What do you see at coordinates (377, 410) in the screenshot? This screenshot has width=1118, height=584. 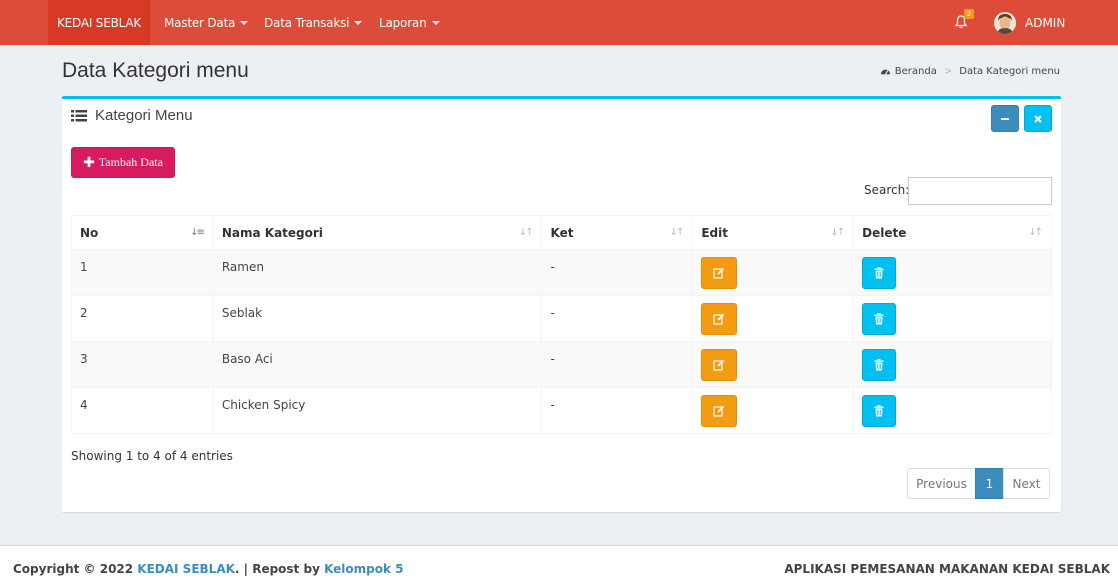 I see `cell-nama-kategori: Chicken Spicy` at bounding box center [377, 410].